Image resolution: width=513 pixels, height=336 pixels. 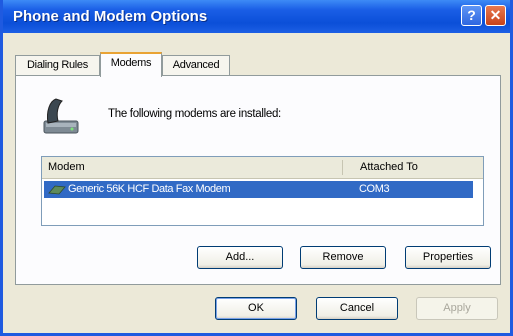 What do you see at coordinates (194, 114) in the screenshot?
I see `installed-modems-label: The following modems are installed:` at bounding box center [194, 114].